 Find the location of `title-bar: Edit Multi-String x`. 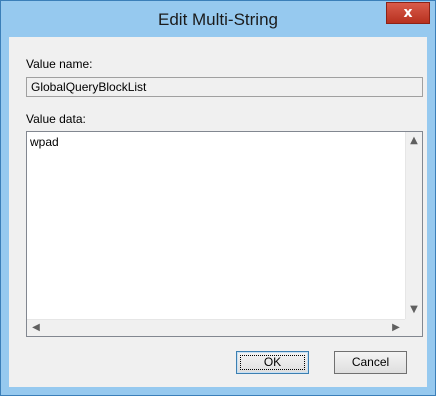

title-bar: Edit Multi-String x is located at coordinates (218, 19).